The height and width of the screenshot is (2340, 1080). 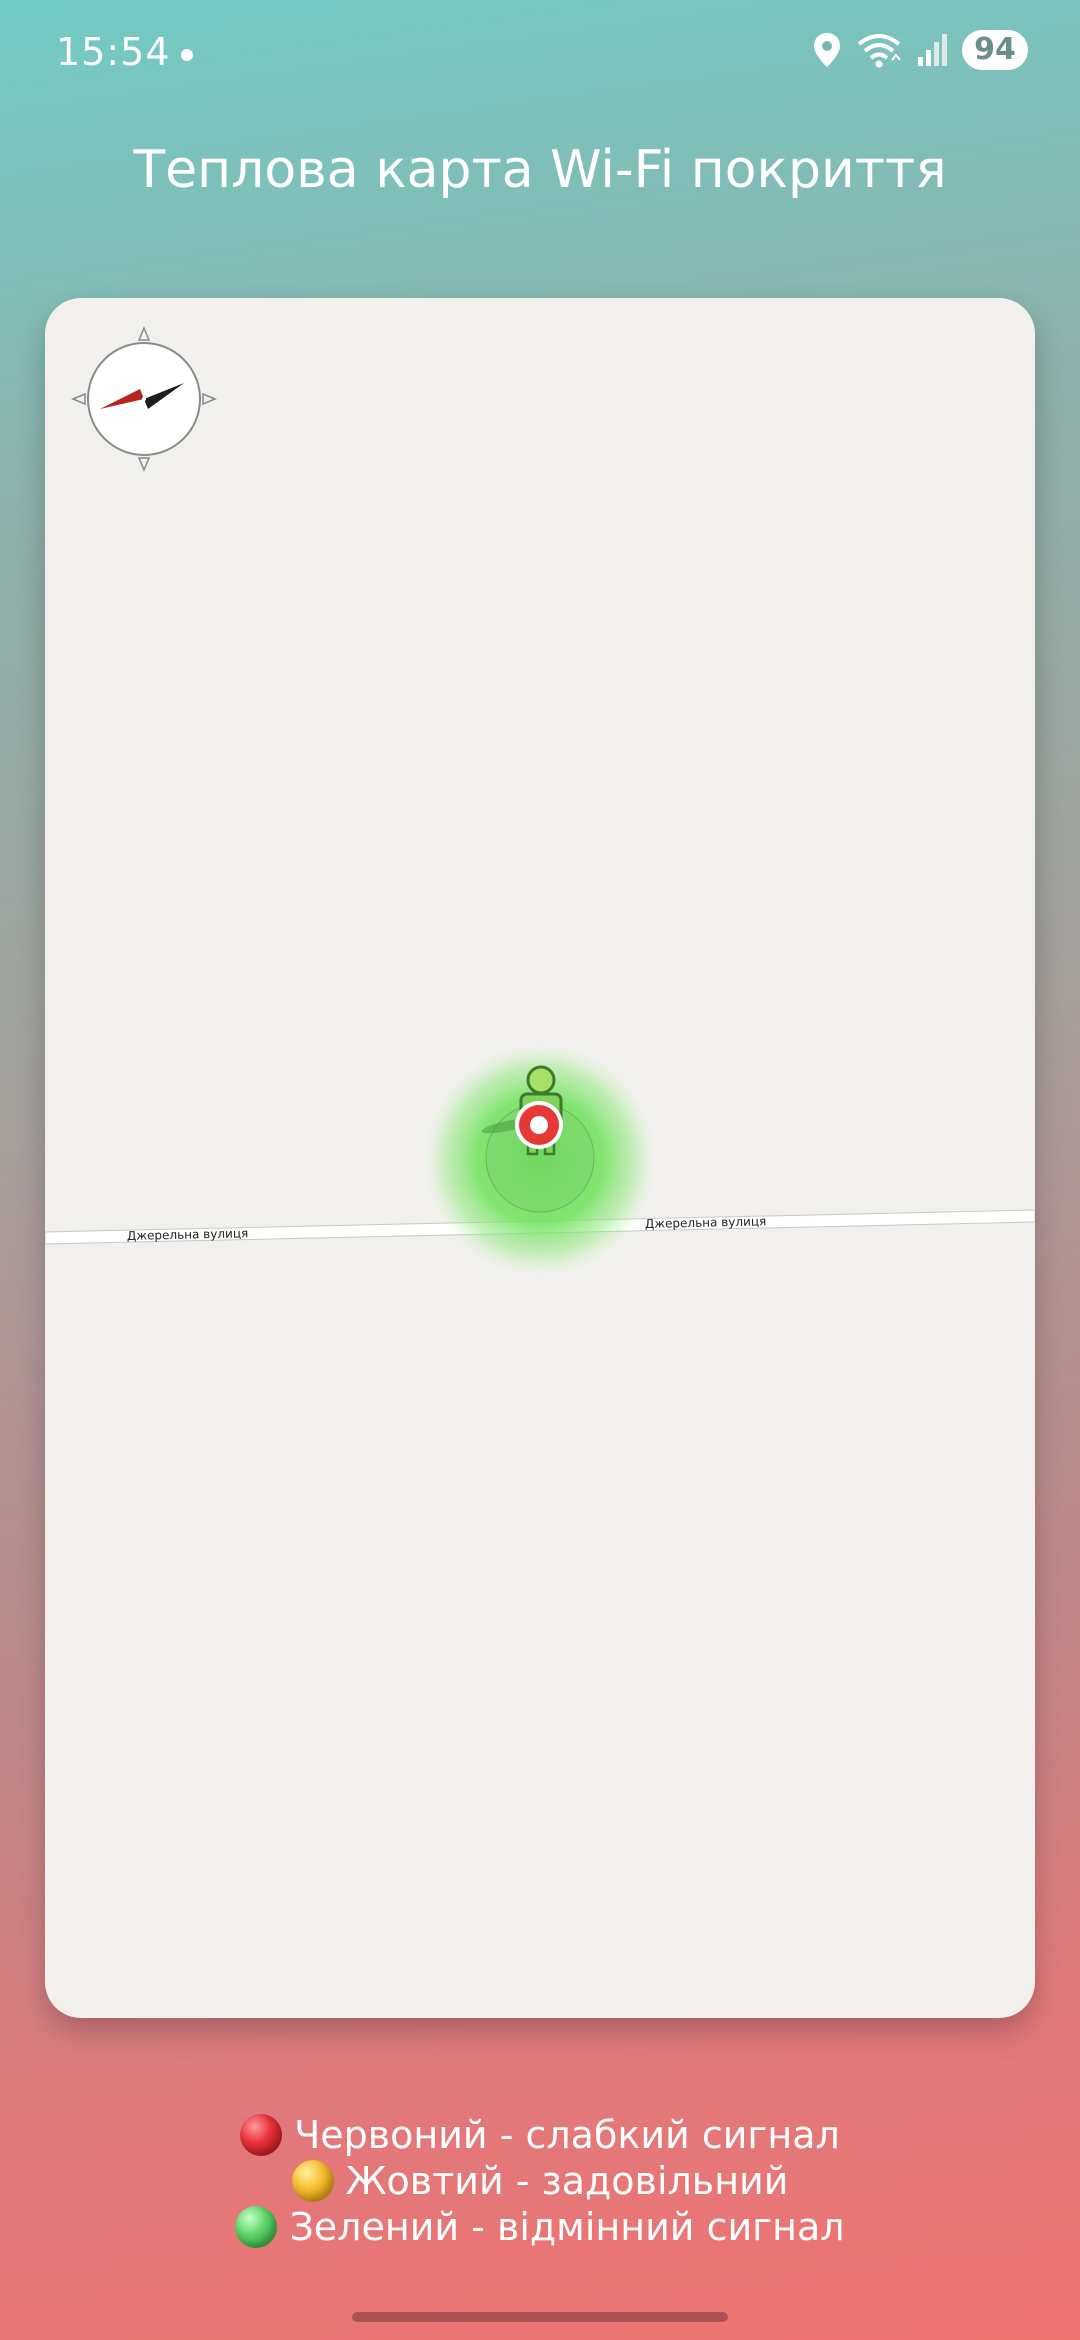 I want to click on road-label-right: Джерельна вулиця, so click(x=706, y=1222).